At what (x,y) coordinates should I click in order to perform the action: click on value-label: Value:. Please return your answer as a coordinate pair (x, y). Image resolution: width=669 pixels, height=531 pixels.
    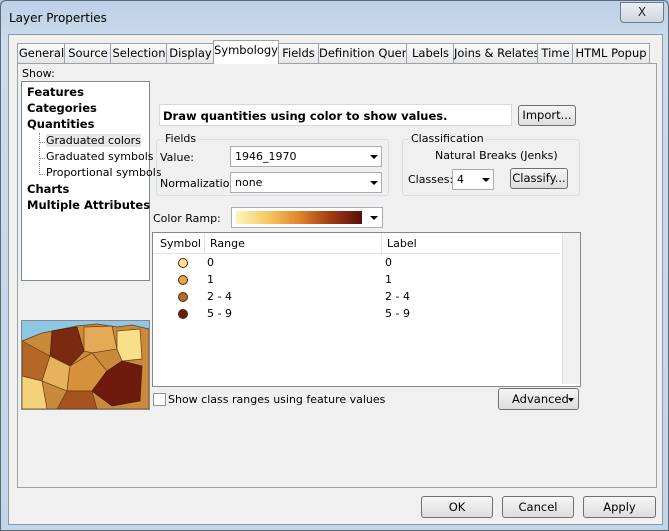
    Looking at the image, I should click on (177, 157).